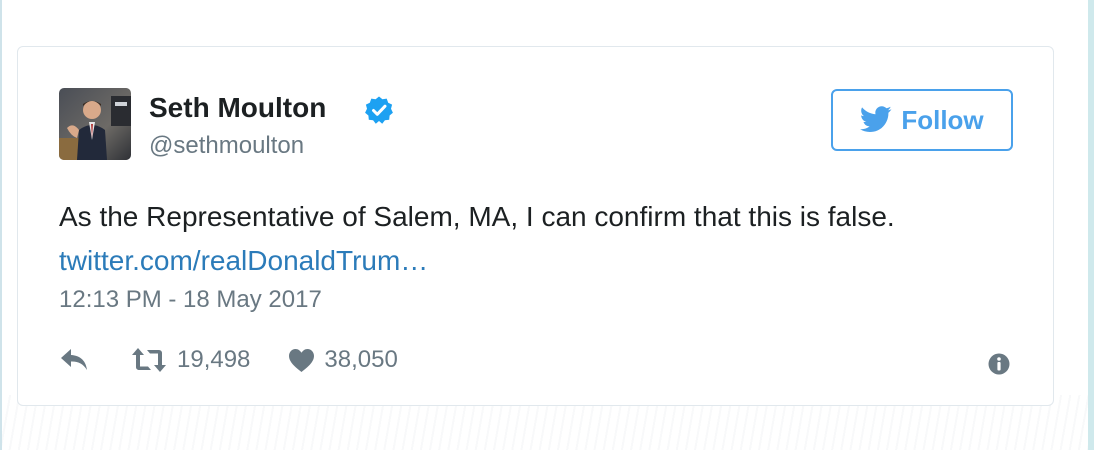  I want to click on reply-button, so click(75, 360).